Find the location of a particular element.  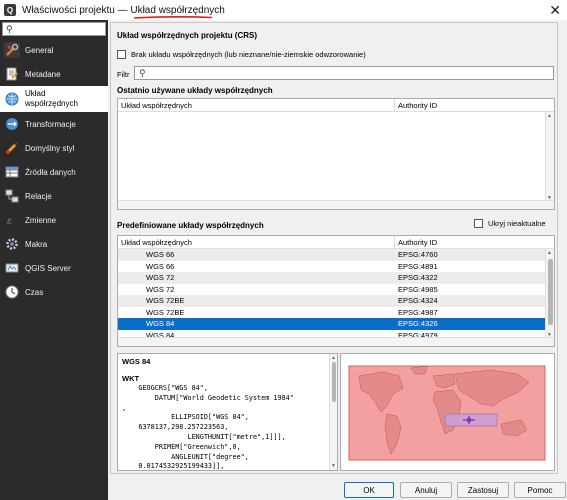

table-row: WGS 72 EPSG:4322 is located at coordinates (336, 278).